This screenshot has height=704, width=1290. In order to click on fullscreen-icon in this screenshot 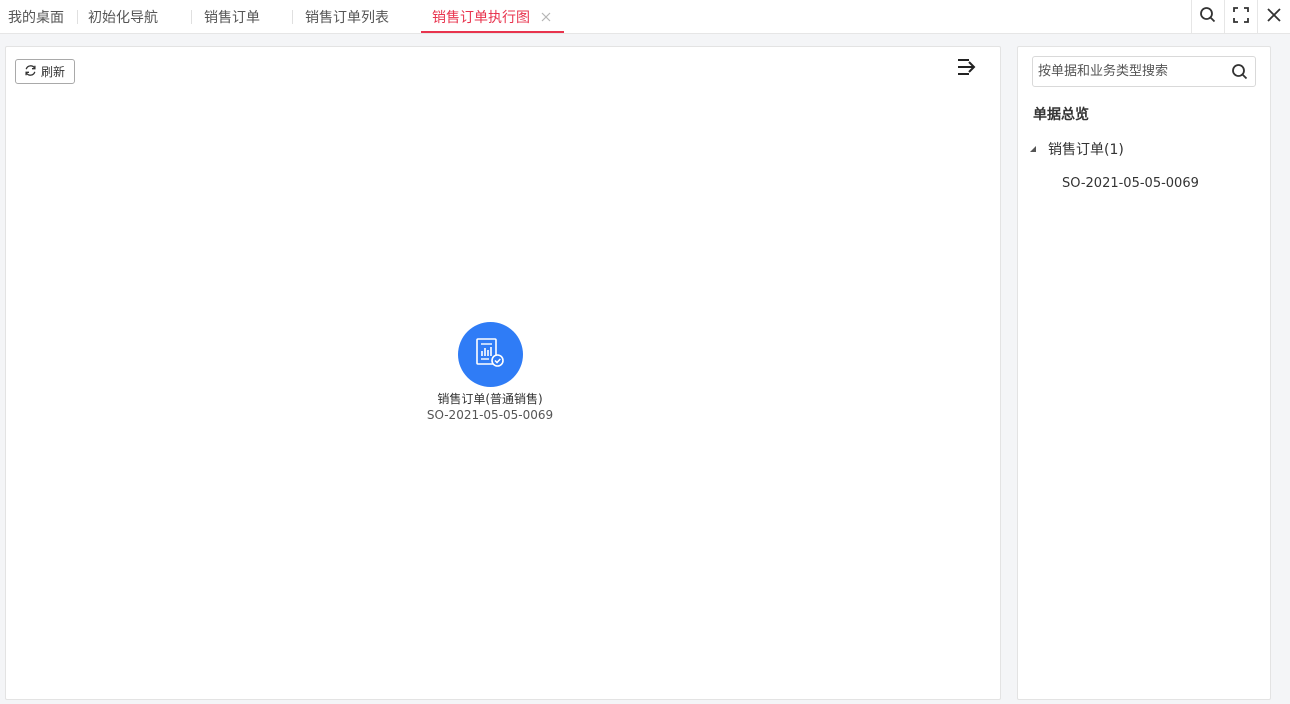, I will do `click(1241, 17)`.